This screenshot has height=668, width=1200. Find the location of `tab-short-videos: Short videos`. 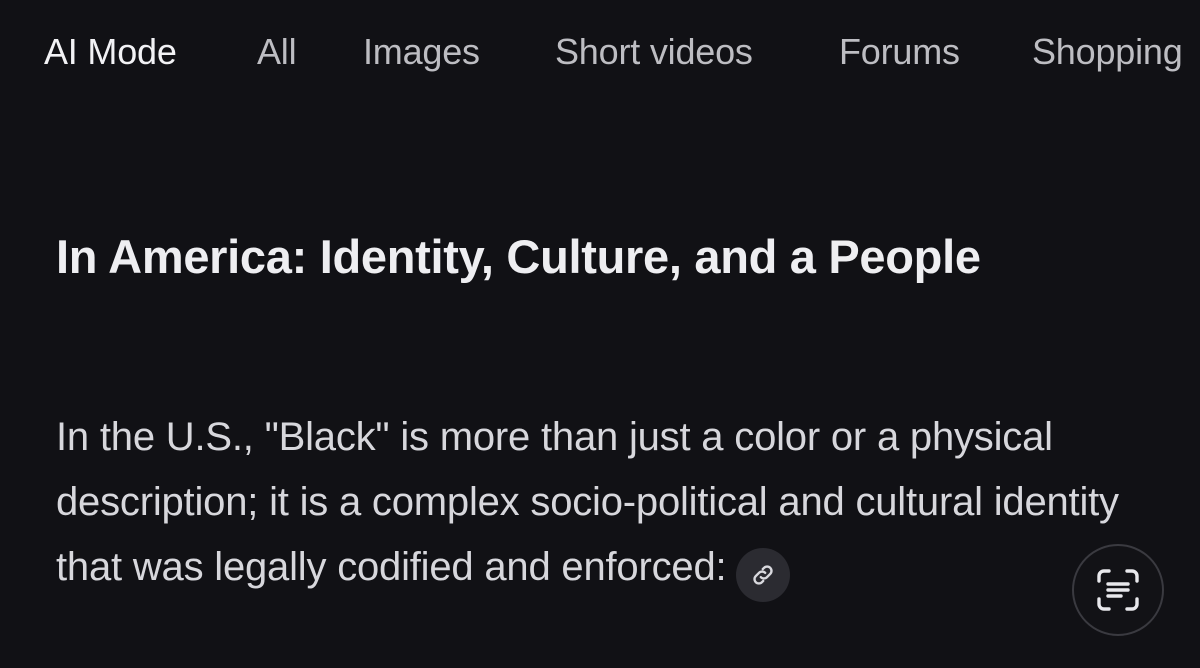

tab-short-videos: Short videos is located at coordinates (654, 52).